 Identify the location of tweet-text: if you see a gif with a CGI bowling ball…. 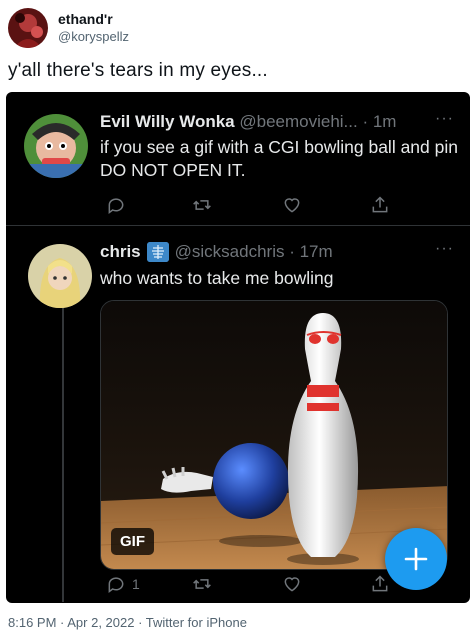
(279, 158).